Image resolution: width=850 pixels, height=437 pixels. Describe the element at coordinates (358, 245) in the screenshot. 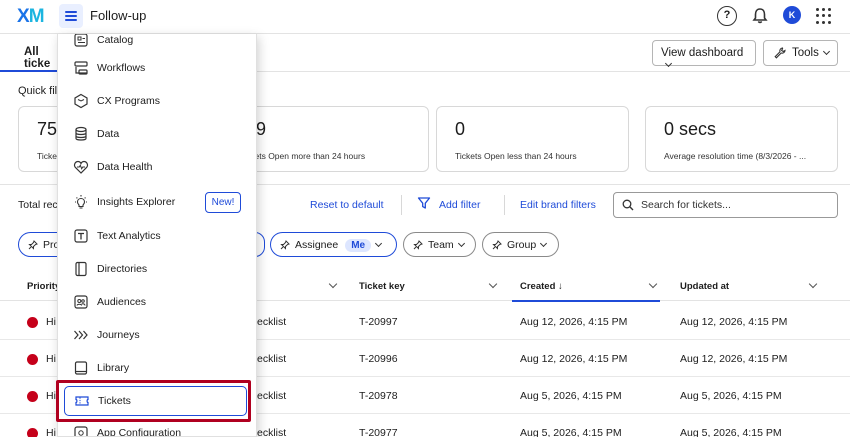

I see `me-badge: Me` at that location.